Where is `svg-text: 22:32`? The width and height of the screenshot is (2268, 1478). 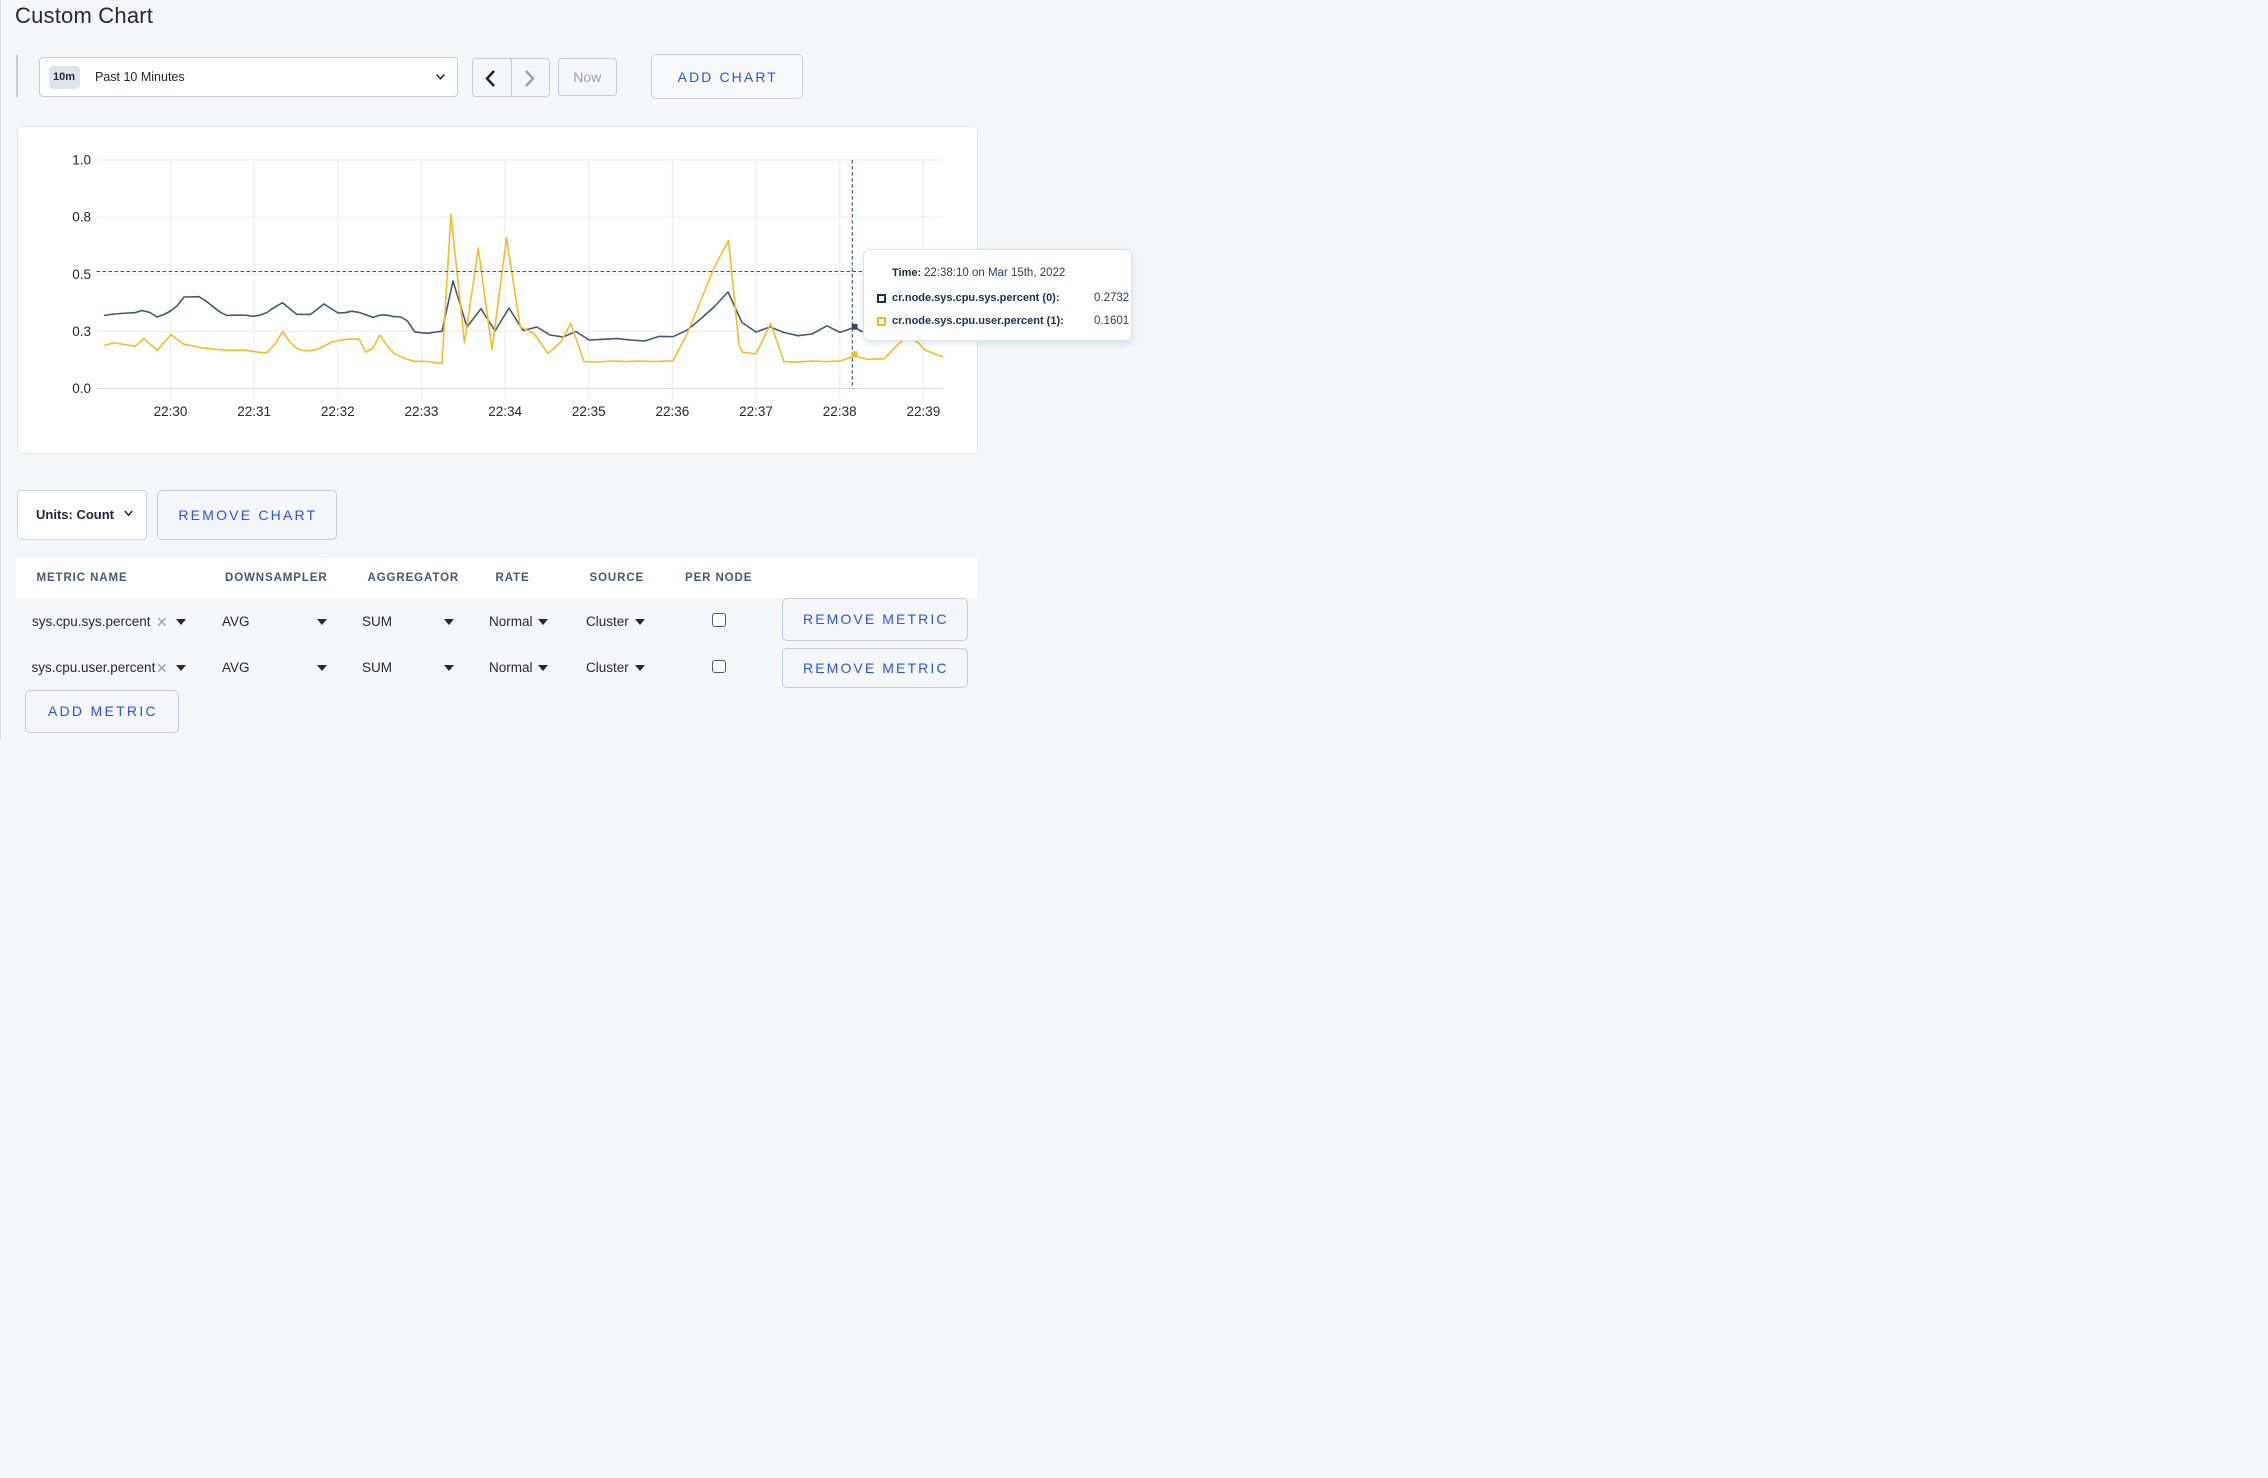 svg-text: 22:32 is located at coordinates (338, 411).